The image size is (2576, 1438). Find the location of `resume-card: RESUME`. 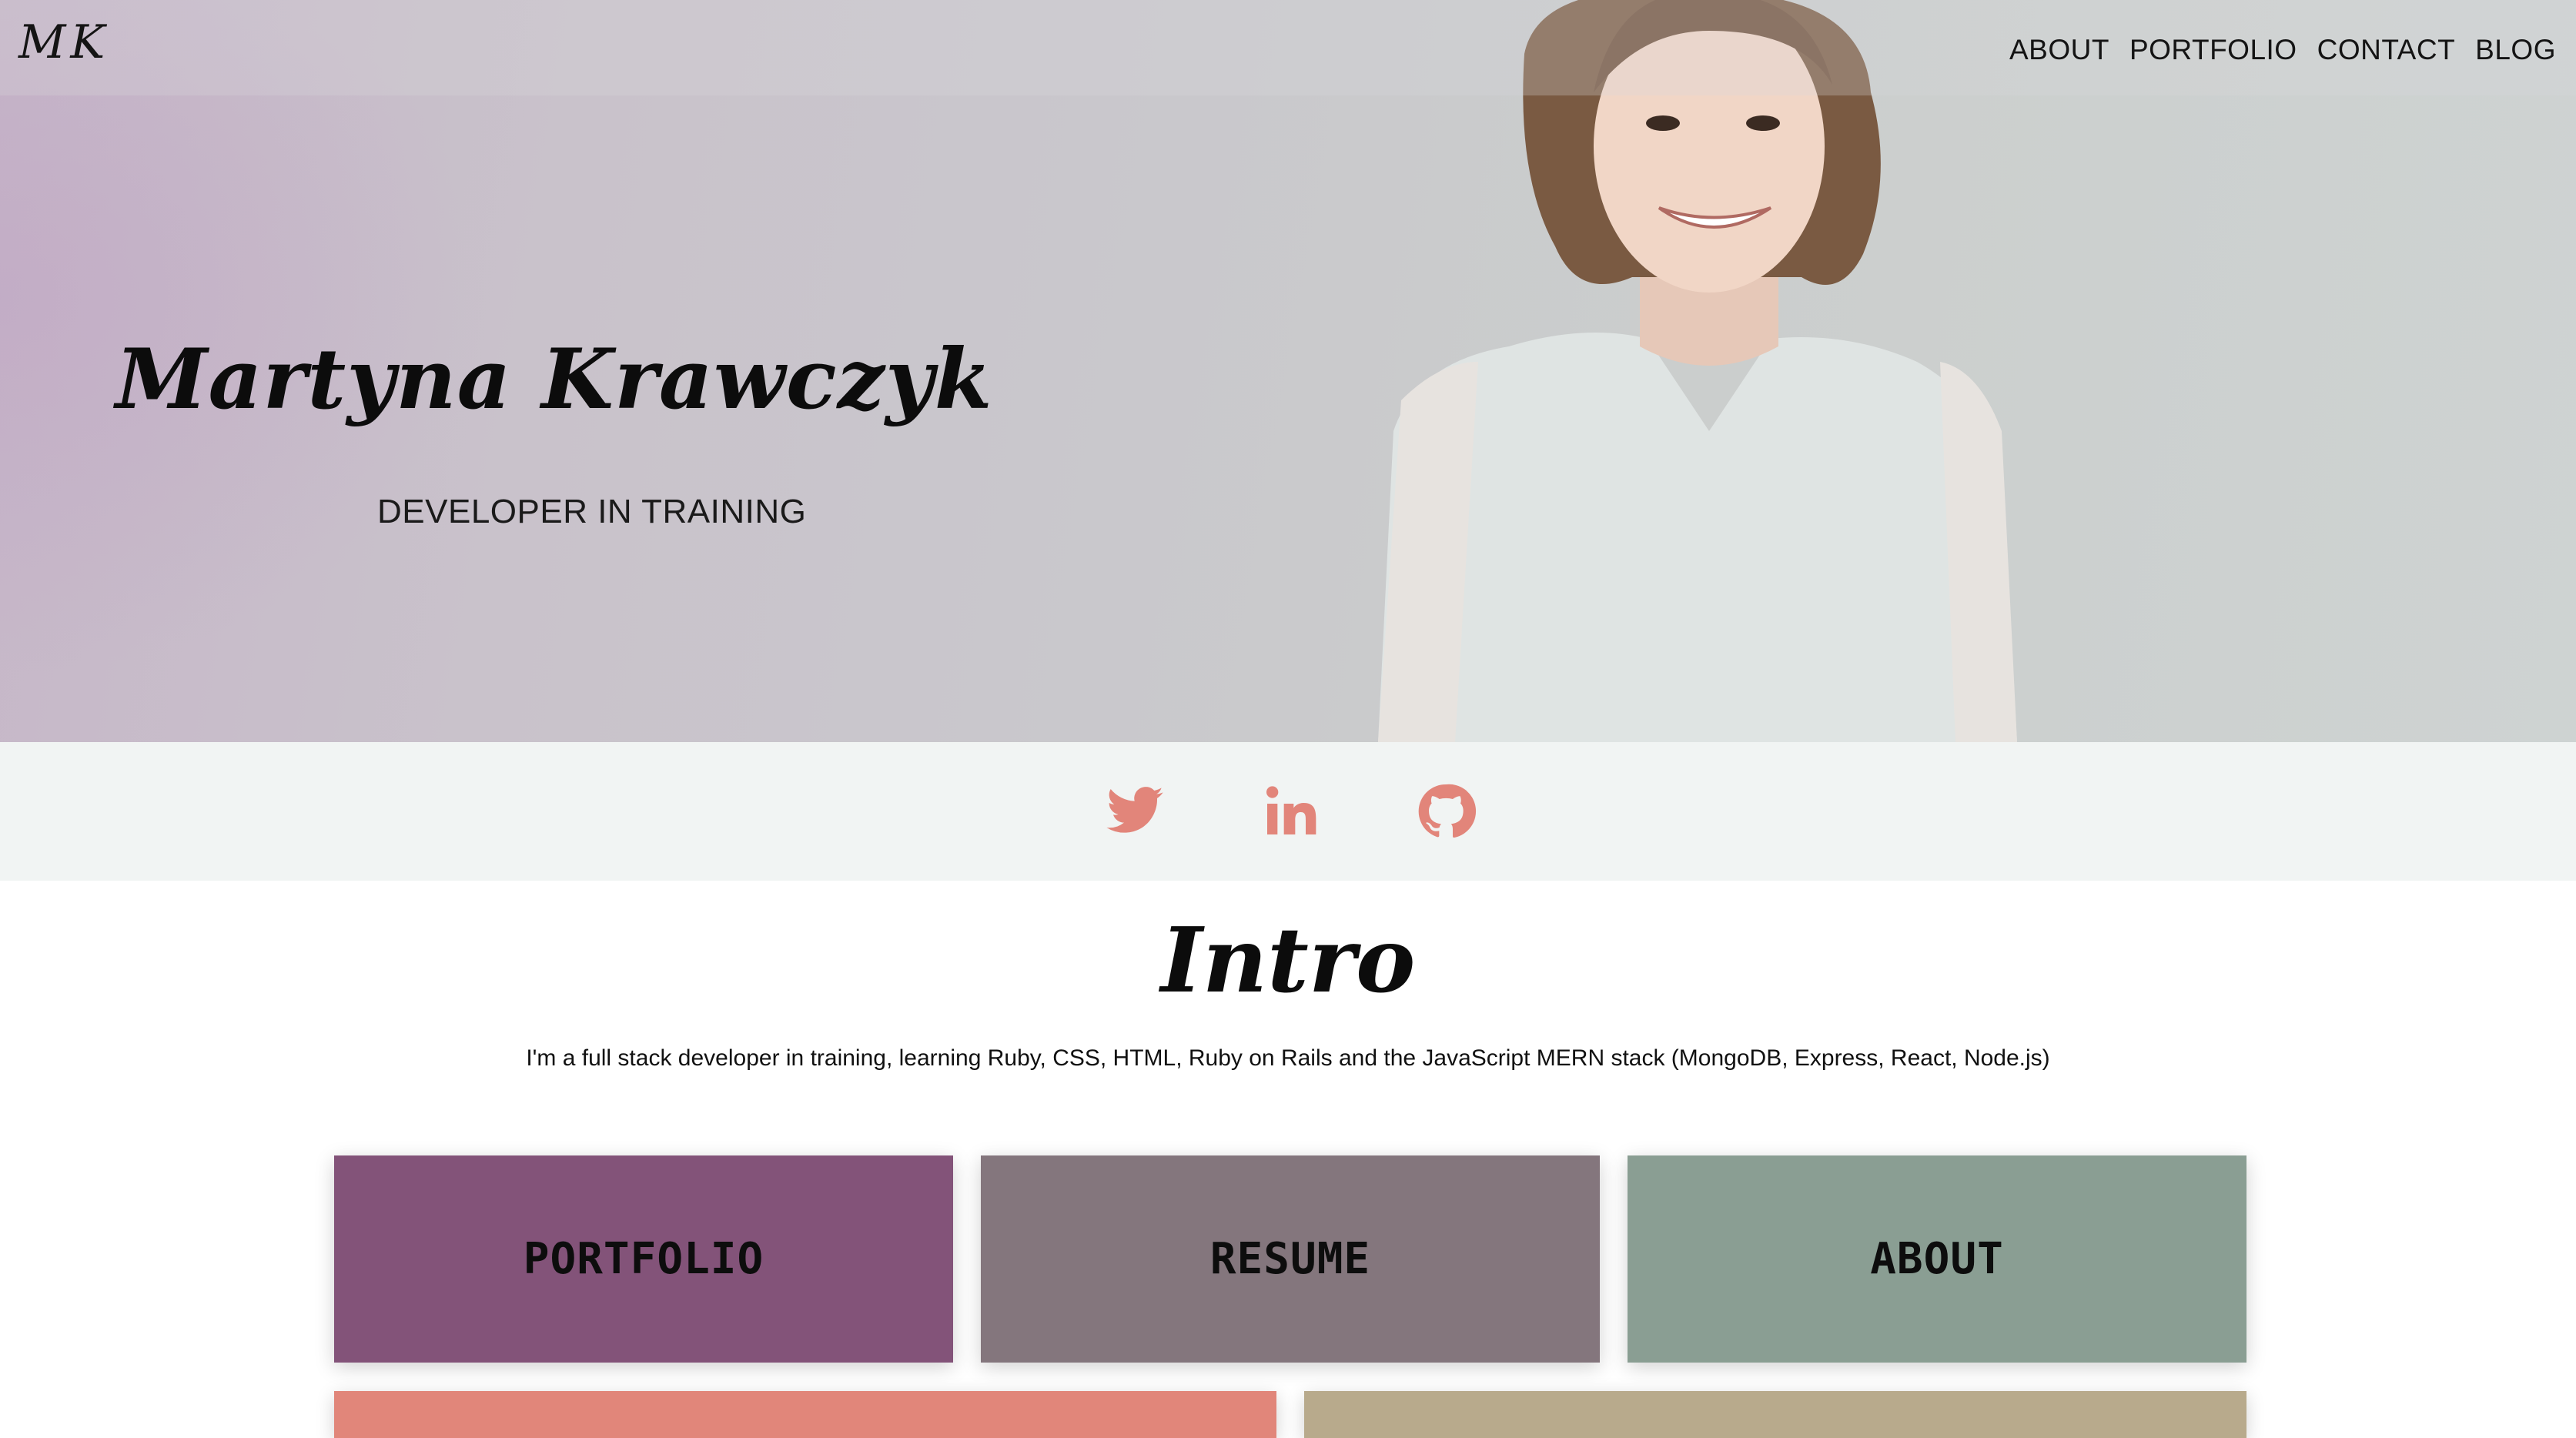

resume-card: RESUME is located at coordinates (1290, 1259).